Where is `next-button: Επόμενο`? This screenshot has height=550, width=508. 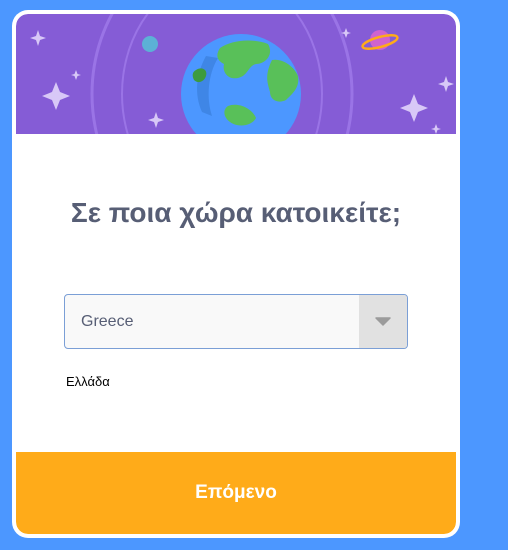
next-button: Επόμενο is located at coordinates (236, 493).